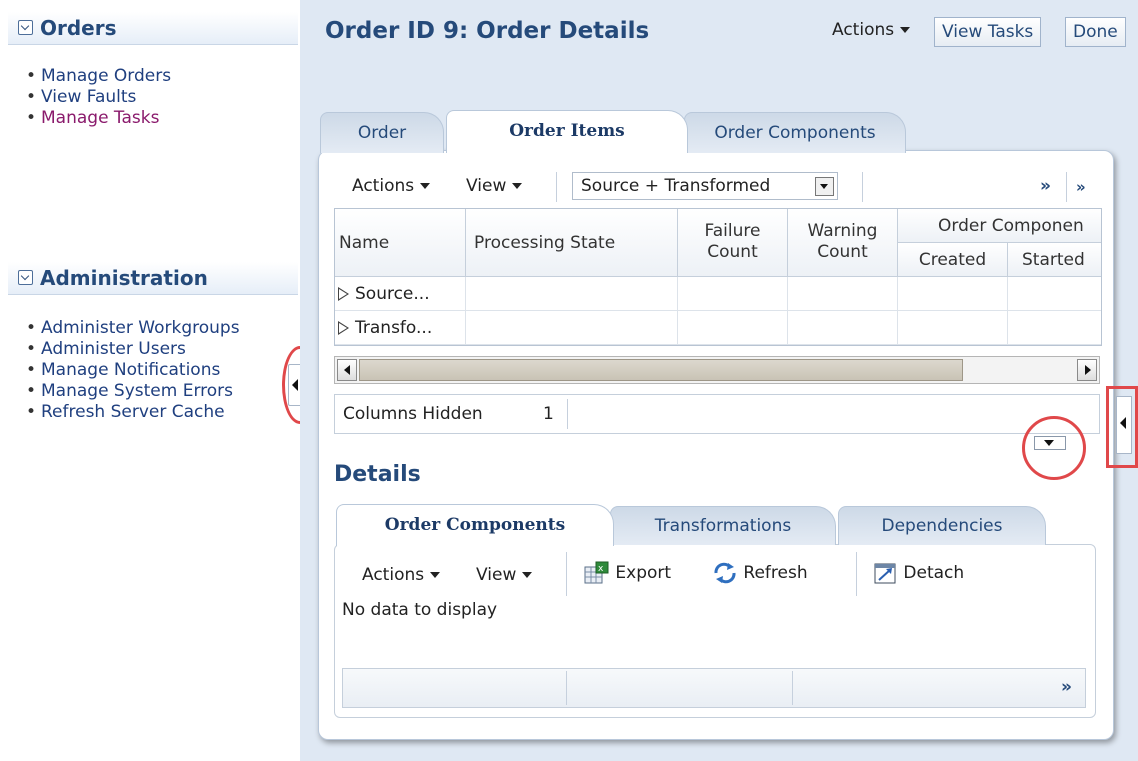  What do you see at coordinates (732, 231) in the screenshot?
I see `failure-label: Failure` at bounding box center [732, 231].